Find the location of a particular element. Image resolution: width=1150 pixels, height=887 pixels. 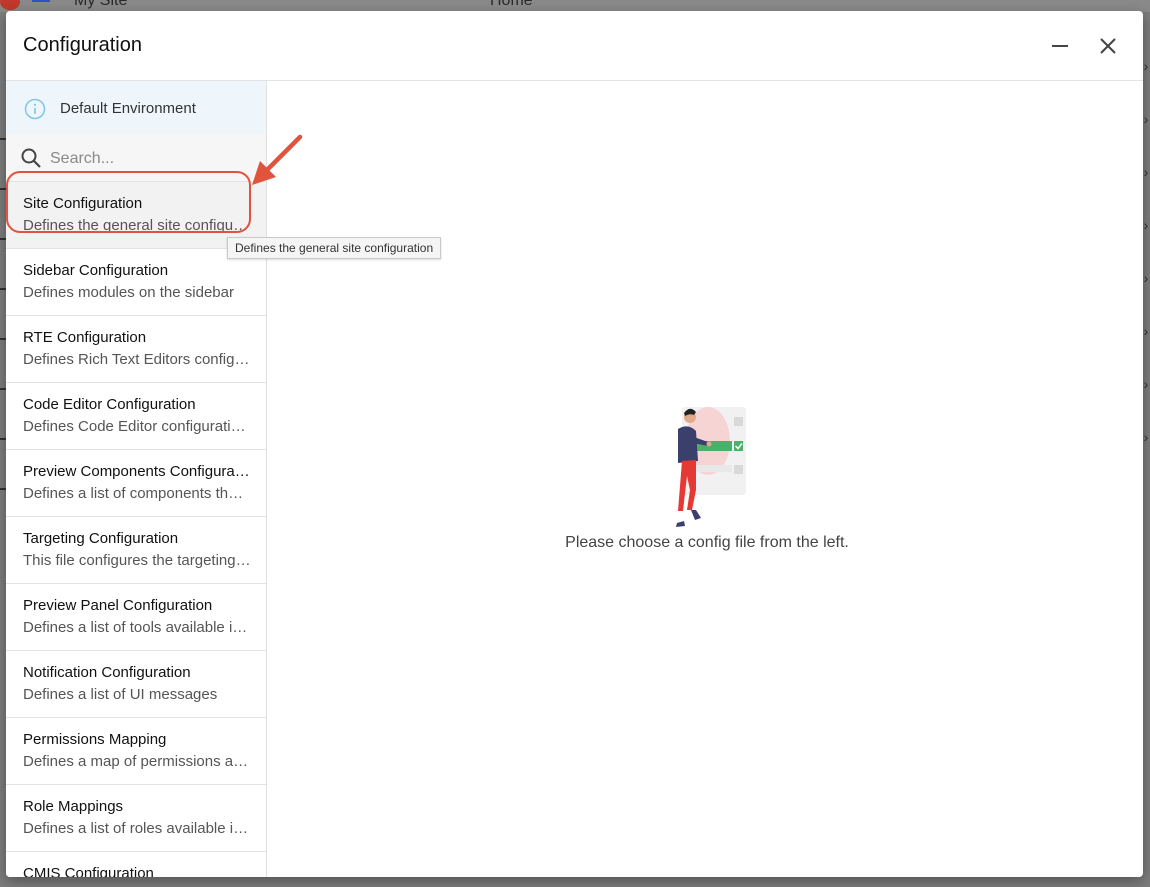

backdrop-site-name: My Site is located at coordinates (101, 4).